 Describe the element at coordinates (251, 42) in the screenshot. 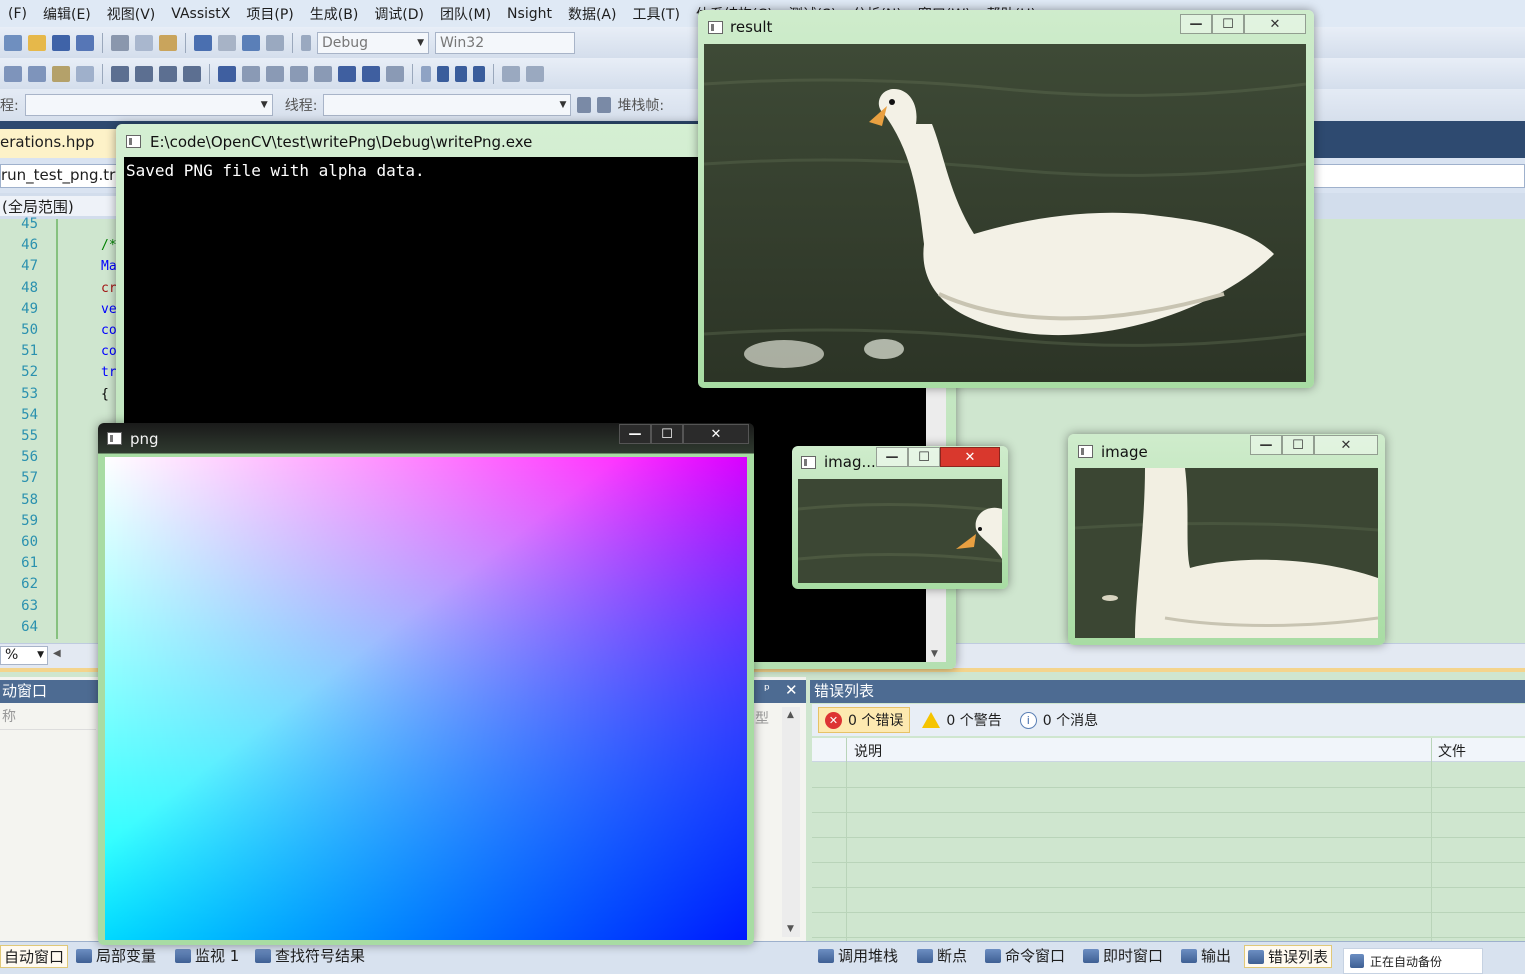

I see `navigate-icon` at that location.